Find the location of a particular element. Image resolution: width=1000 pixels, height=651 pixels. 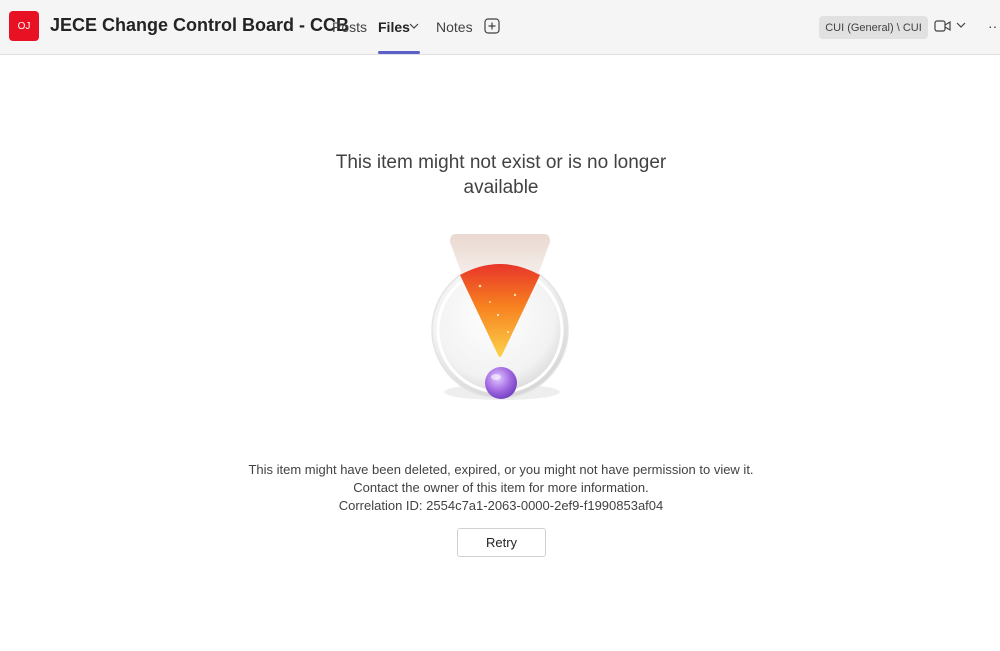

team-title: JECE Change Control Board - CCB is located at coordinates (200, 25).